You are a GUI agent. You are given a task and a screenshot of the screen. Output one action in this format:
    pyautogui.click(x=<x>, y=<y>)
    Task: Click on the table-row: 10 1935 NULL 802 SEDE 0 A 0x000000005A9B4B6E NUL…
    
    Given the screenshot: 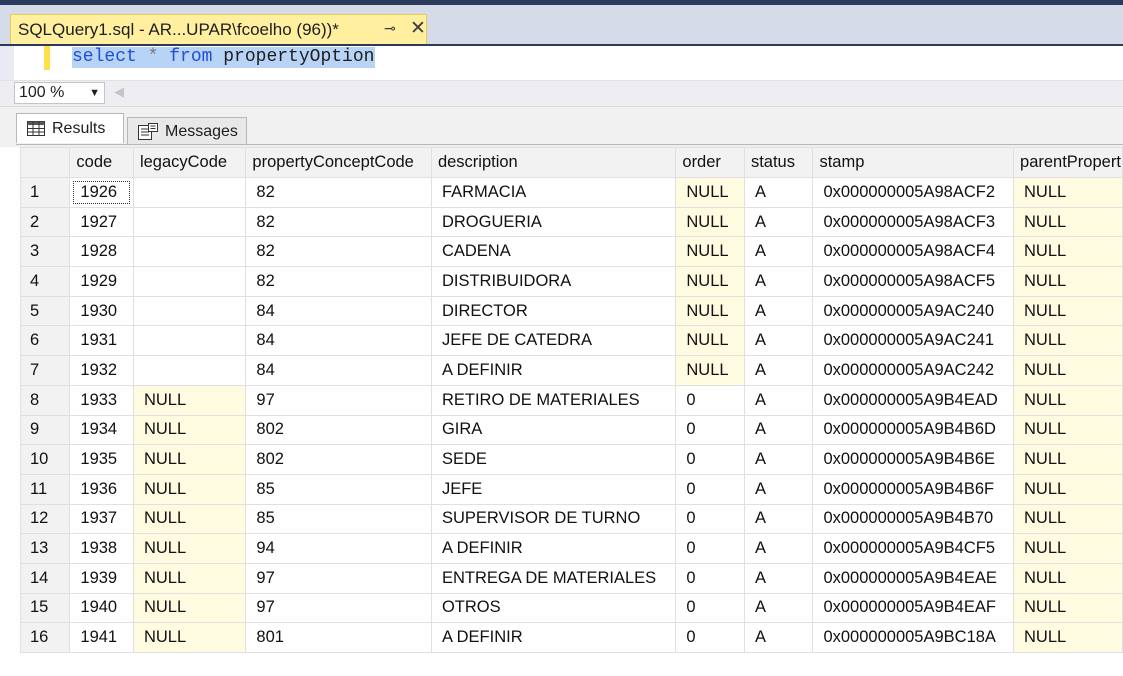 What is the action you would take?
    pyautogui.click(x=571, y=459)
    